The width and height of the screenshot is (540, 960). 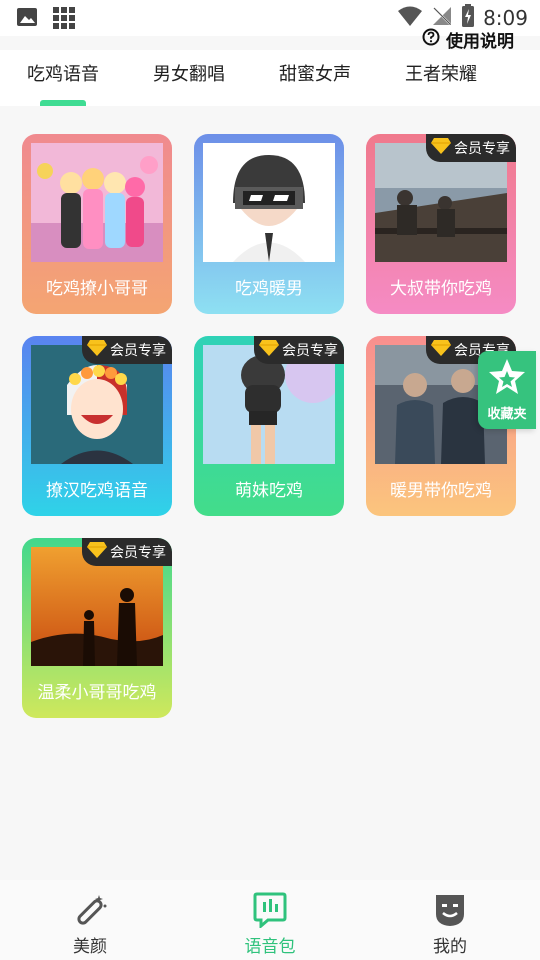 What do you see at coordinates (507, 379) in the screenshot?
I see `star-icon` at bounding box center [507, 379].